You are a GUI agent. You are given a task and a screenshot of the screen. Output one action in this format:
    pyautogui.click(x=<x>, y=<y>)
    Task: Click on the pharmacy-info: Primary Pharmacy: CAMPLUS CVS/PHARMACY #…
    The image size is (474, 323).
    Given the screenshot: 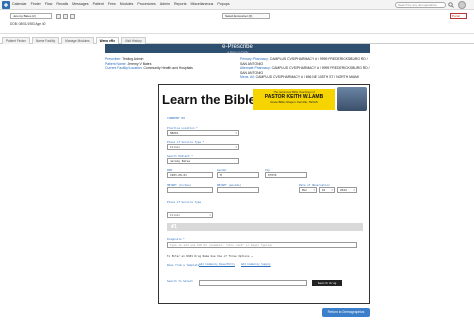 What is the action you would take?
    pyautogui.click(x=305, y=68)
    